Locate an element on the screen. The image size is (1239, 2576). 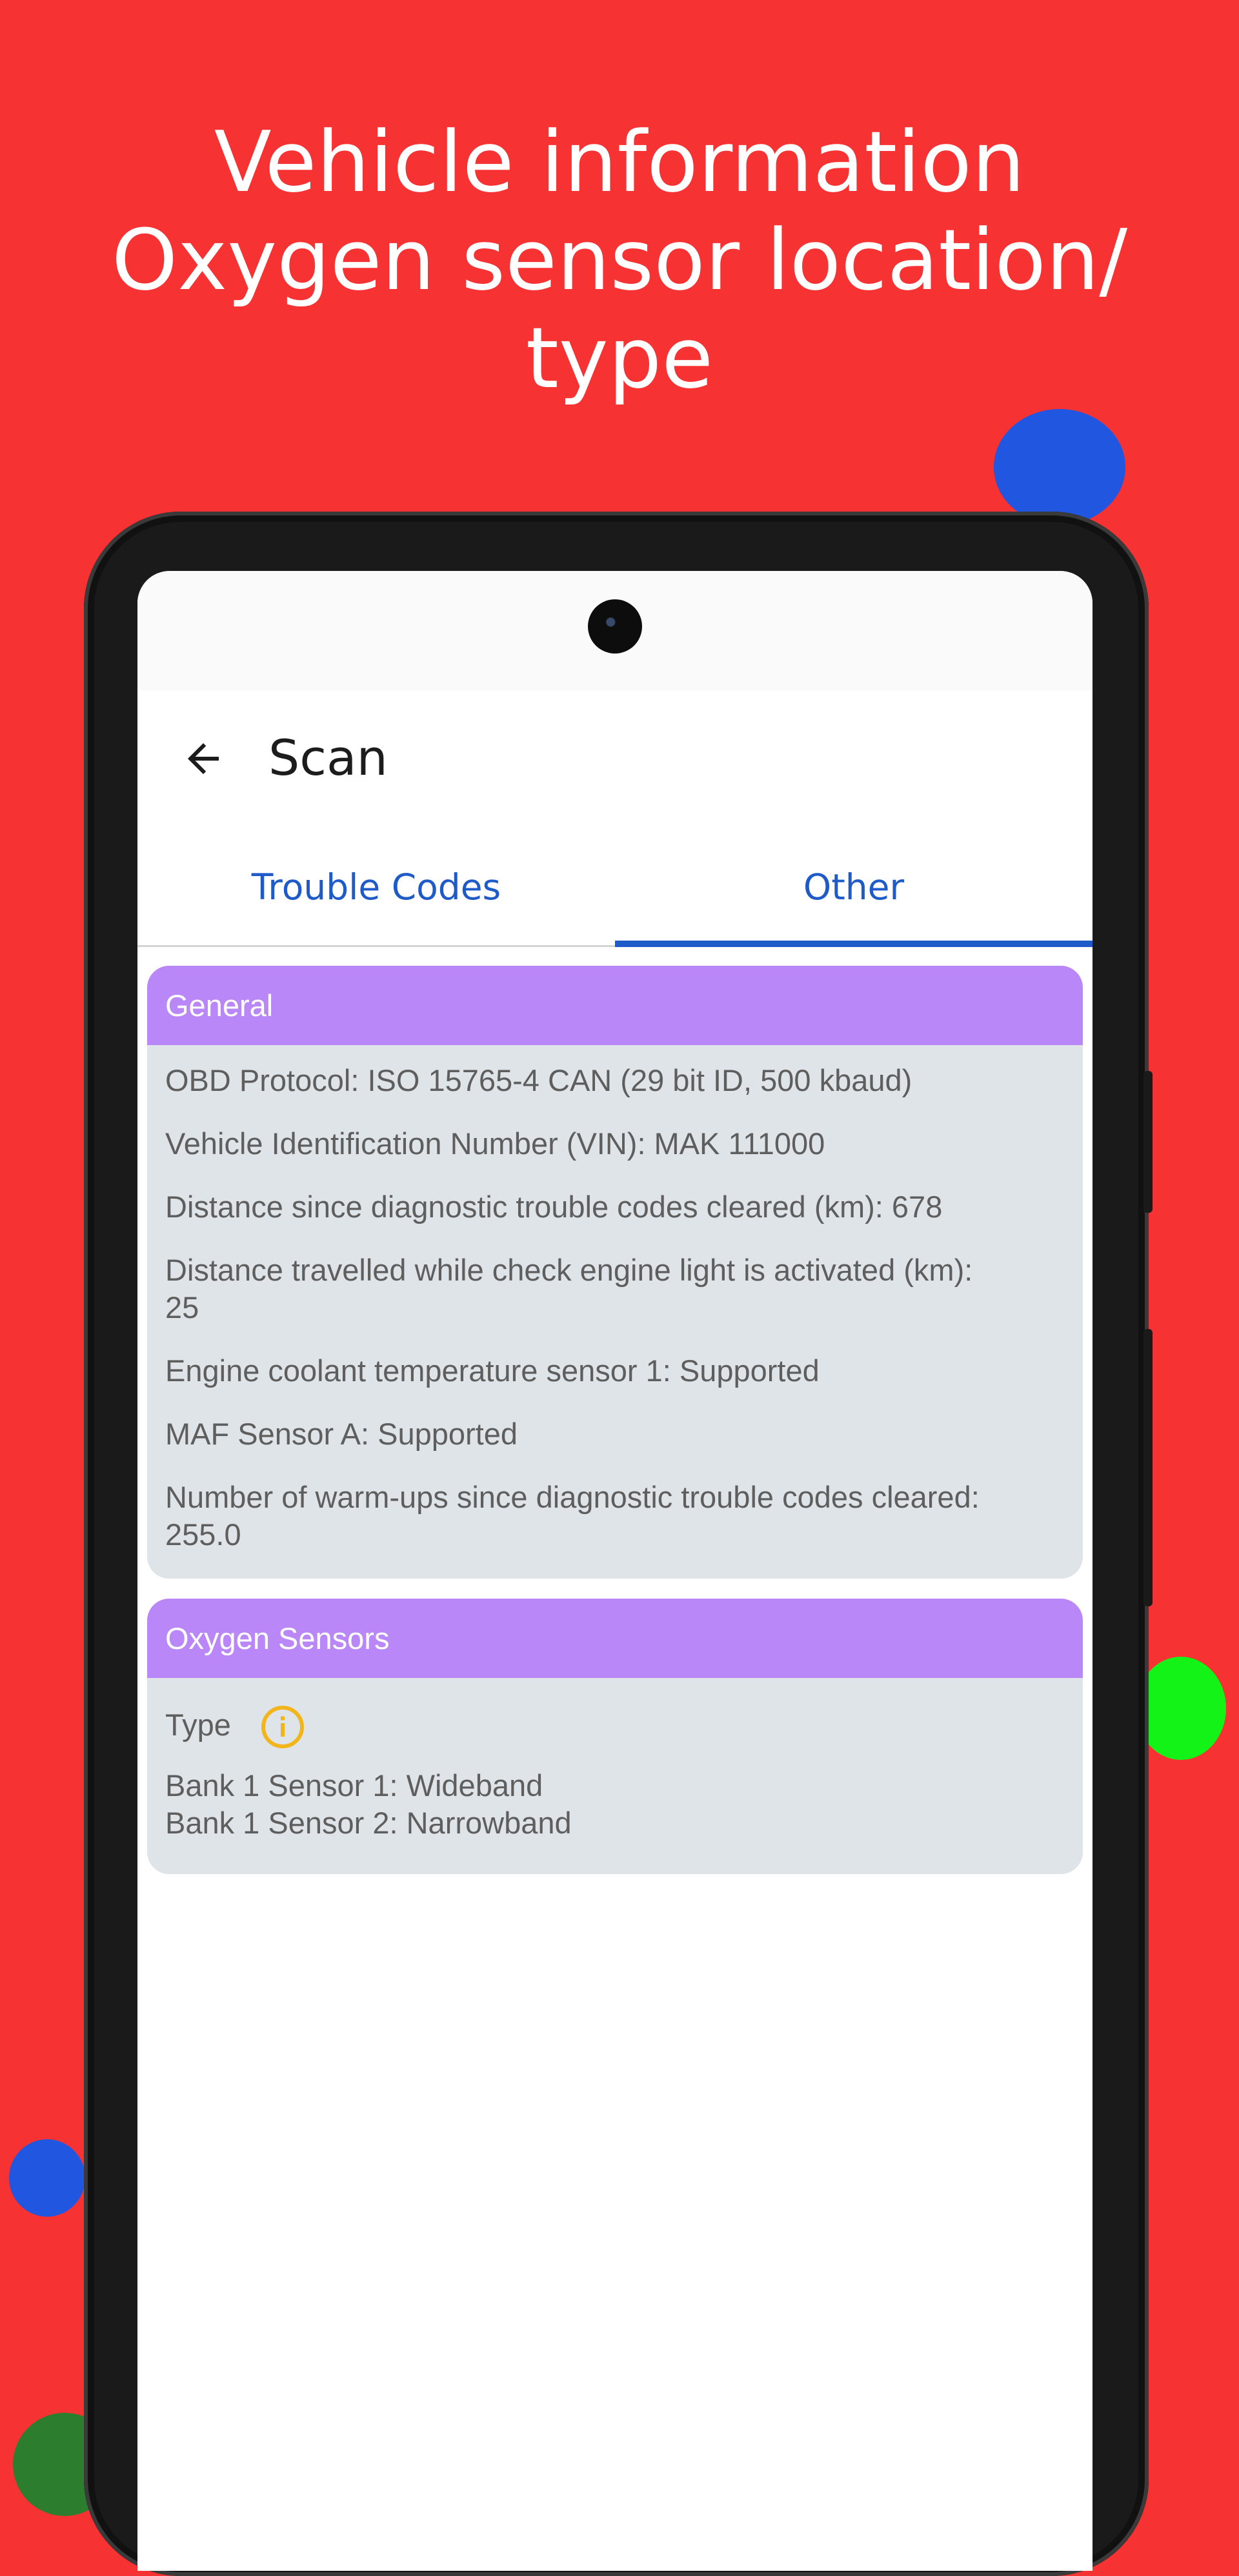
distance-mil-value: 25 is located at coordinates (182, 1307).